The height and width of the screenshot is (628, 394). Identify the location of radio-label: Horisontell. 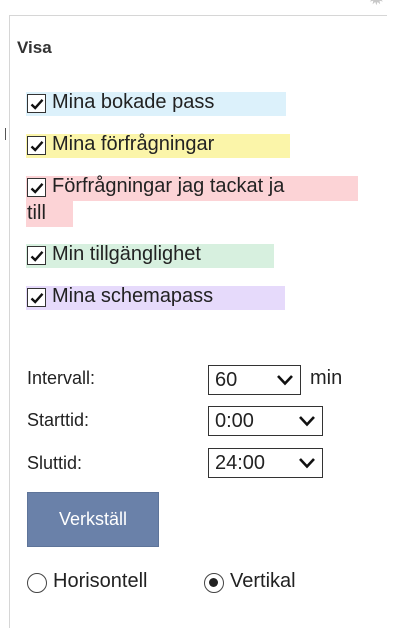
(100, 581).